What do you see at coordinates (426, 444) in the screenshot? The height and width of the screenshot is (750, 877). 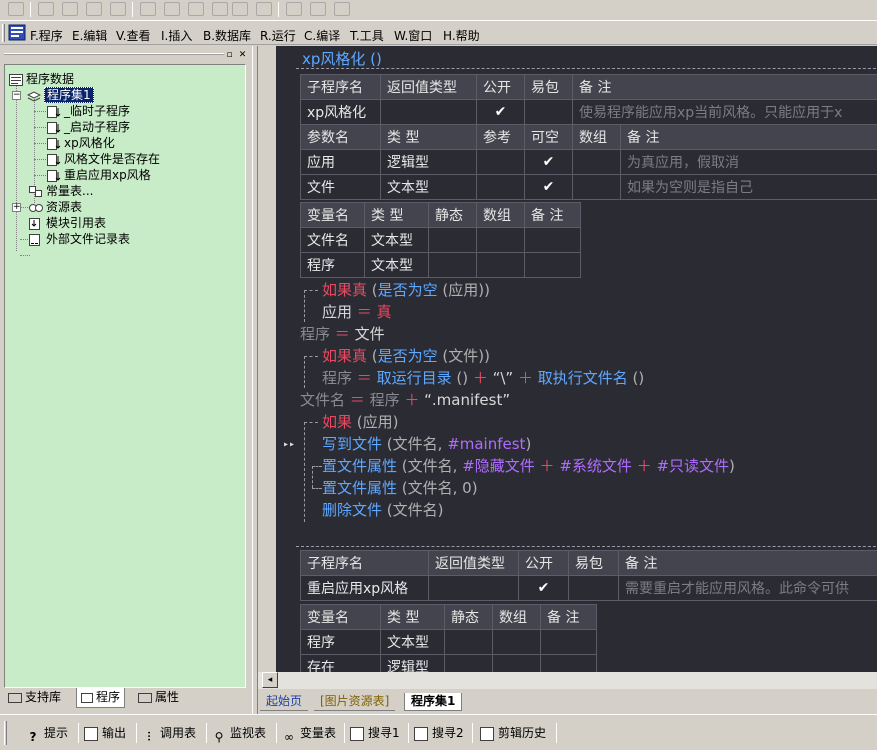 I see `code-line: 写到文件 (文件名, #mainfest)` at bounding box center [426, 444].